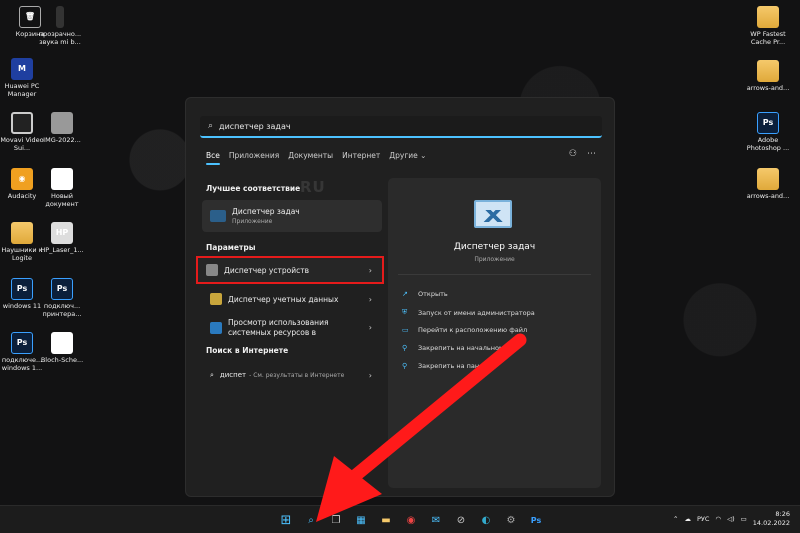 Image resolution: width=800 pixels, height=533 pixels. What do you see at coordinates (433, 294) in the screenshot?
I see `action-label: Открыть` at bounding box center [433, 294].